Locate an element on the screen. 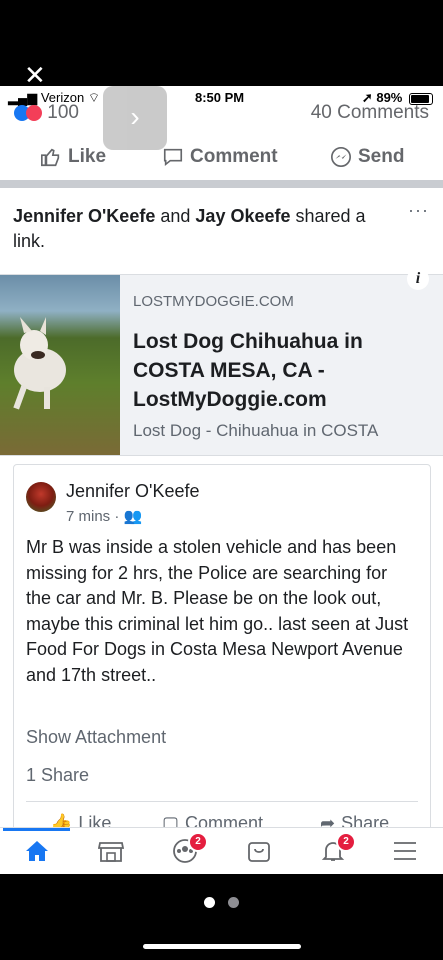 The height and width of the screenshot is (960, 443). actor-2-link: Jay Okeefe is located at coordinates (242, 216).